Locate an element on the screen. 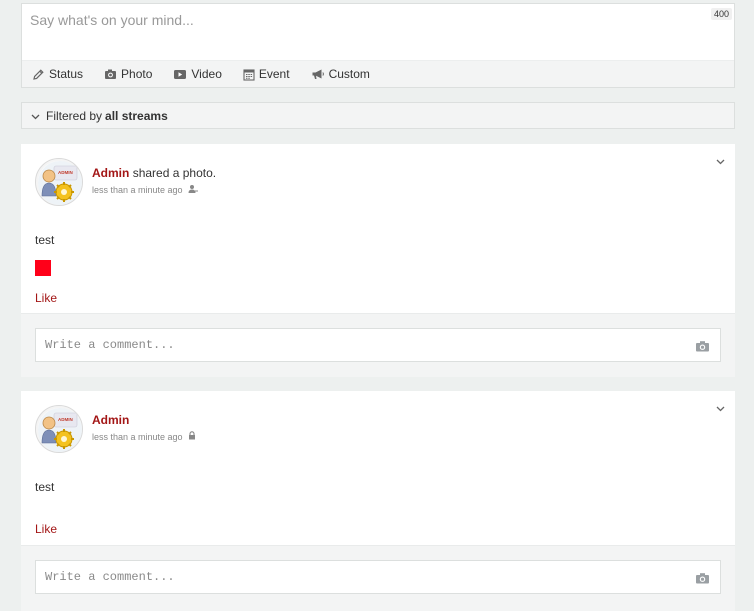 The width and height of the screenshot is (754, 611). post-headline: Admin shared a photo. is located at coordinates (154, 173).